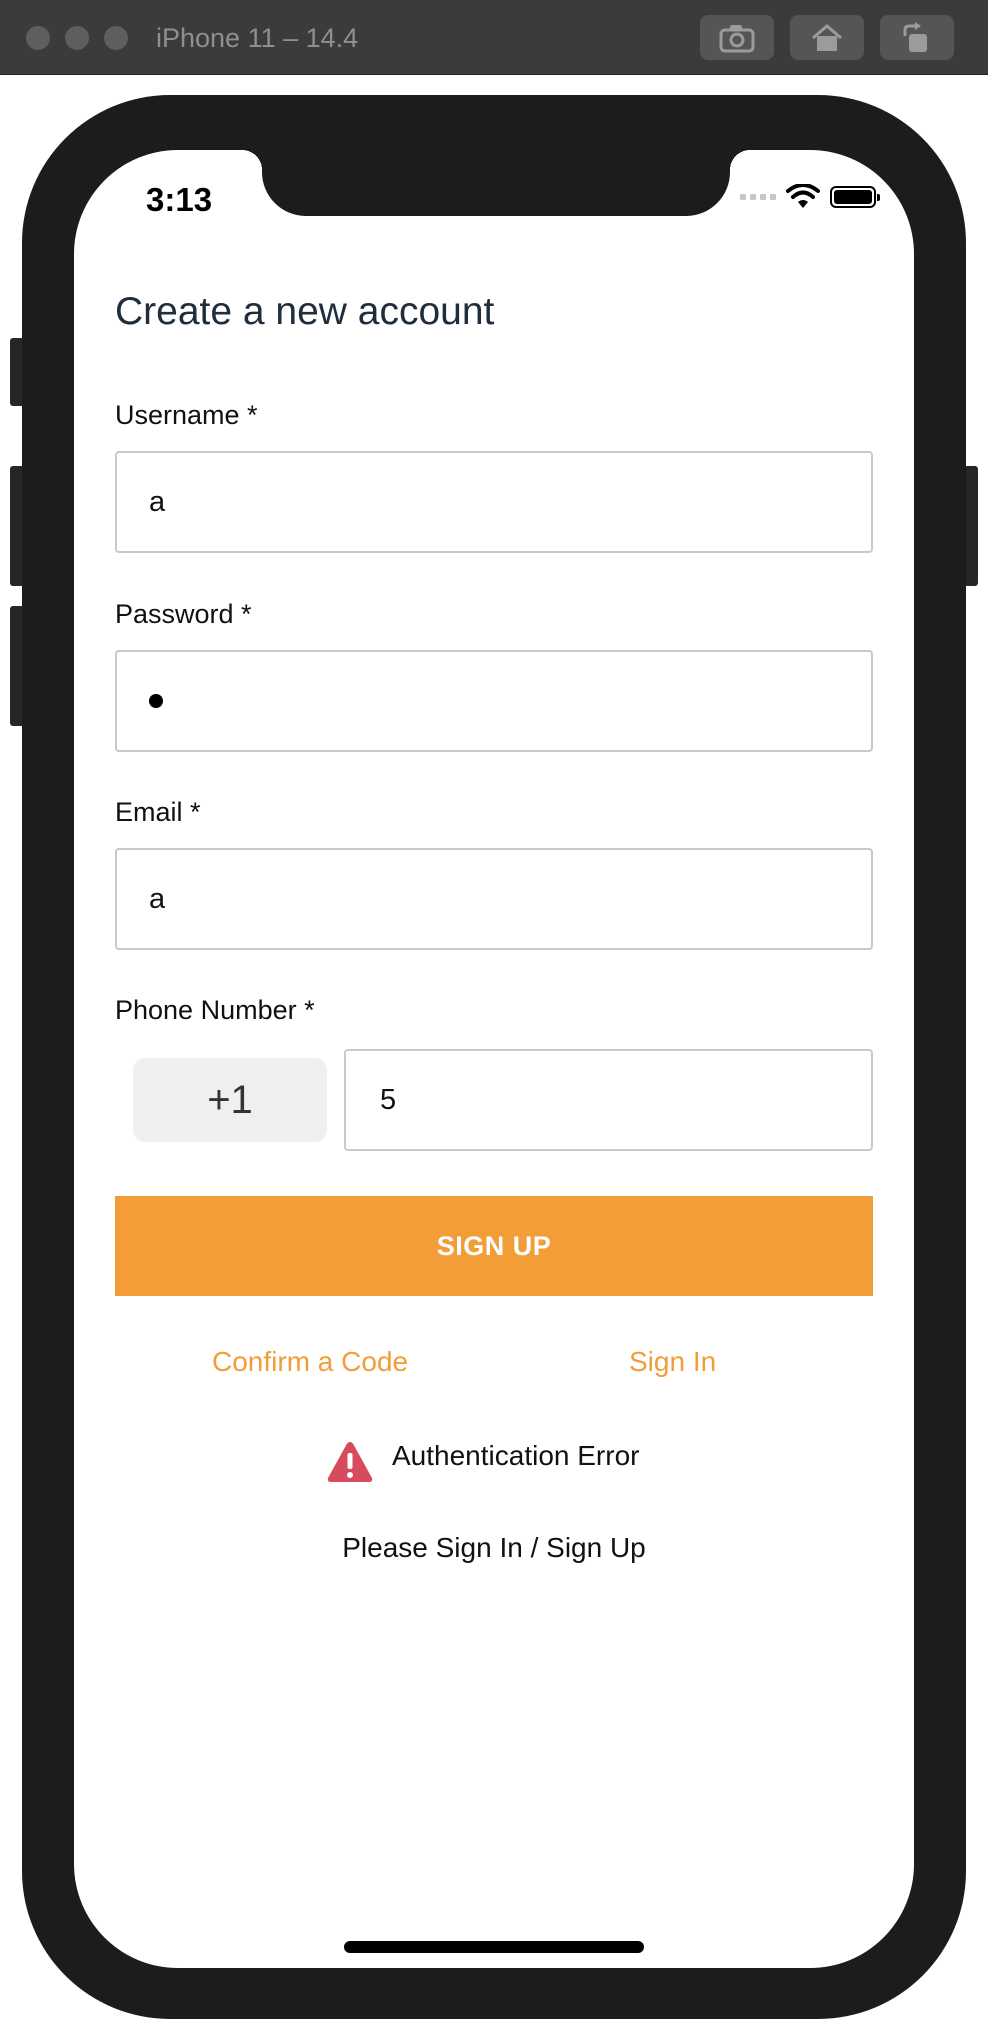 The image size is (988, 2022). Describe the element at coordinates (215, 1010) in the screenshot. I see `phone-label: Phone Number *` at that location.